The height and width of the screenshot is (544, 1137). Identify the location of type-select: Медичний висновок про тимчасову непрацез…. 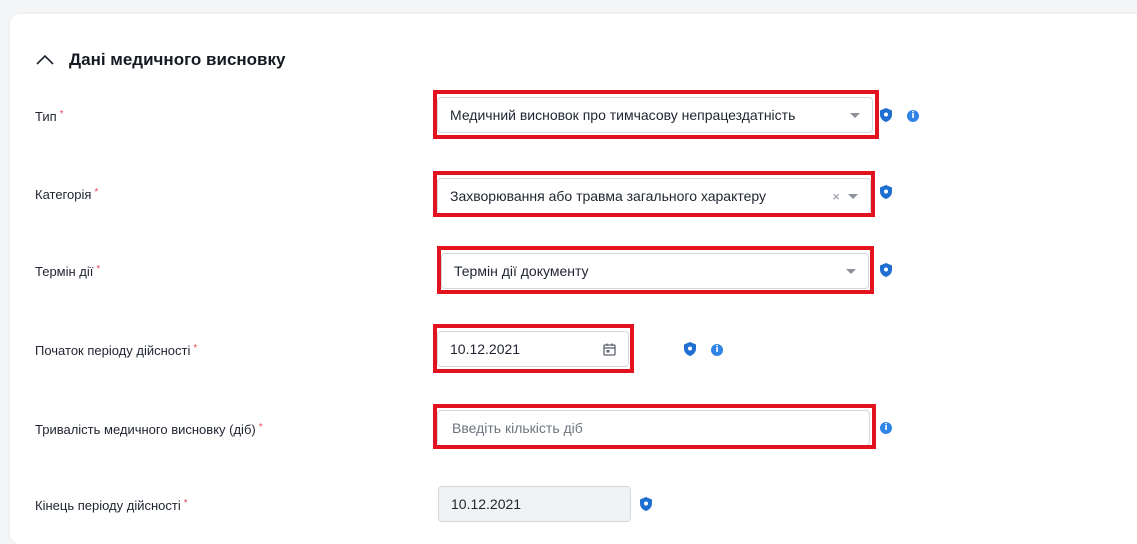
(655, 115).